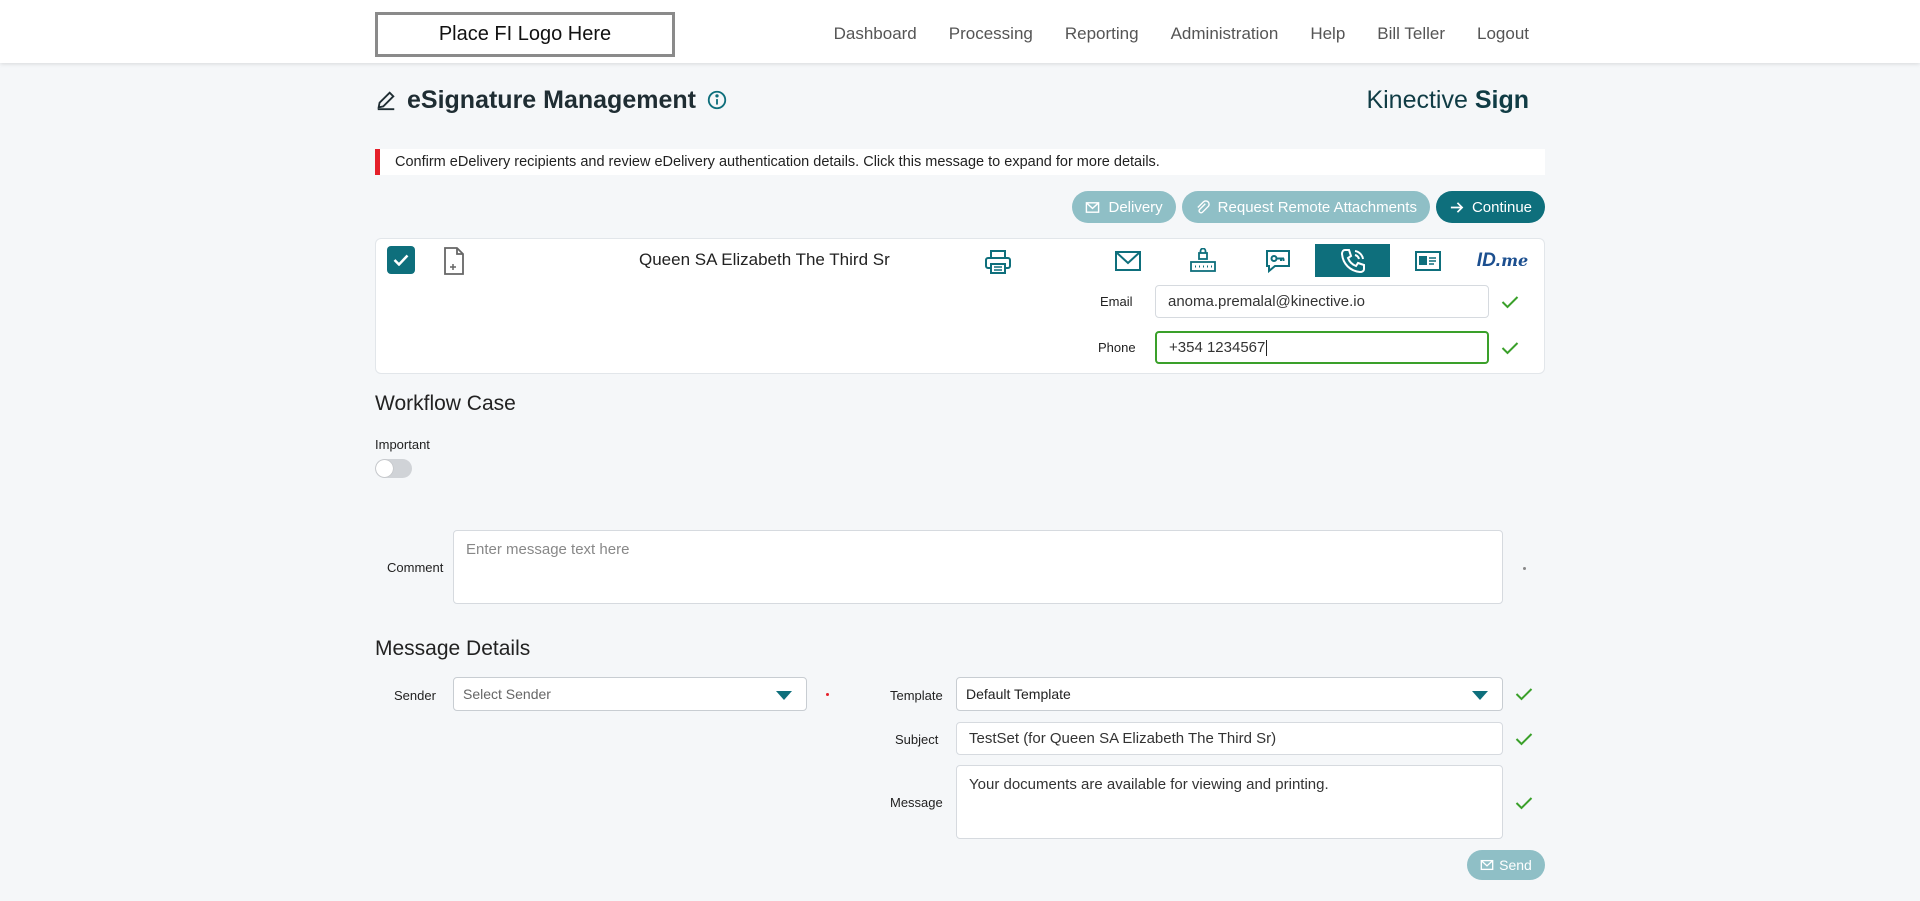 This screenshot has width=1920, height=901. What do you see at coordinates (1524, 694) in the screenshot?
I see `template-valid-check-icon` at bounding box center [1524, 694].